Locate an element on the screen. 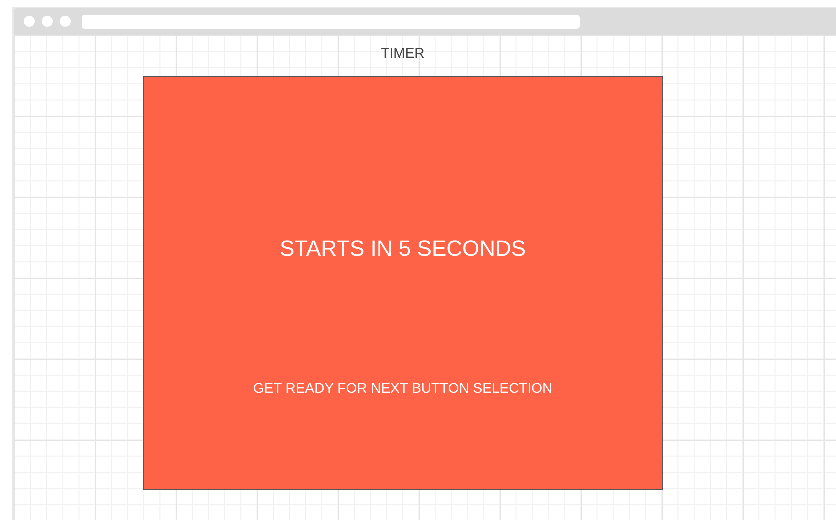 Image resolution: width=836 pixels, height=520 pixels. address-bar is located at coordinates (331, 21).